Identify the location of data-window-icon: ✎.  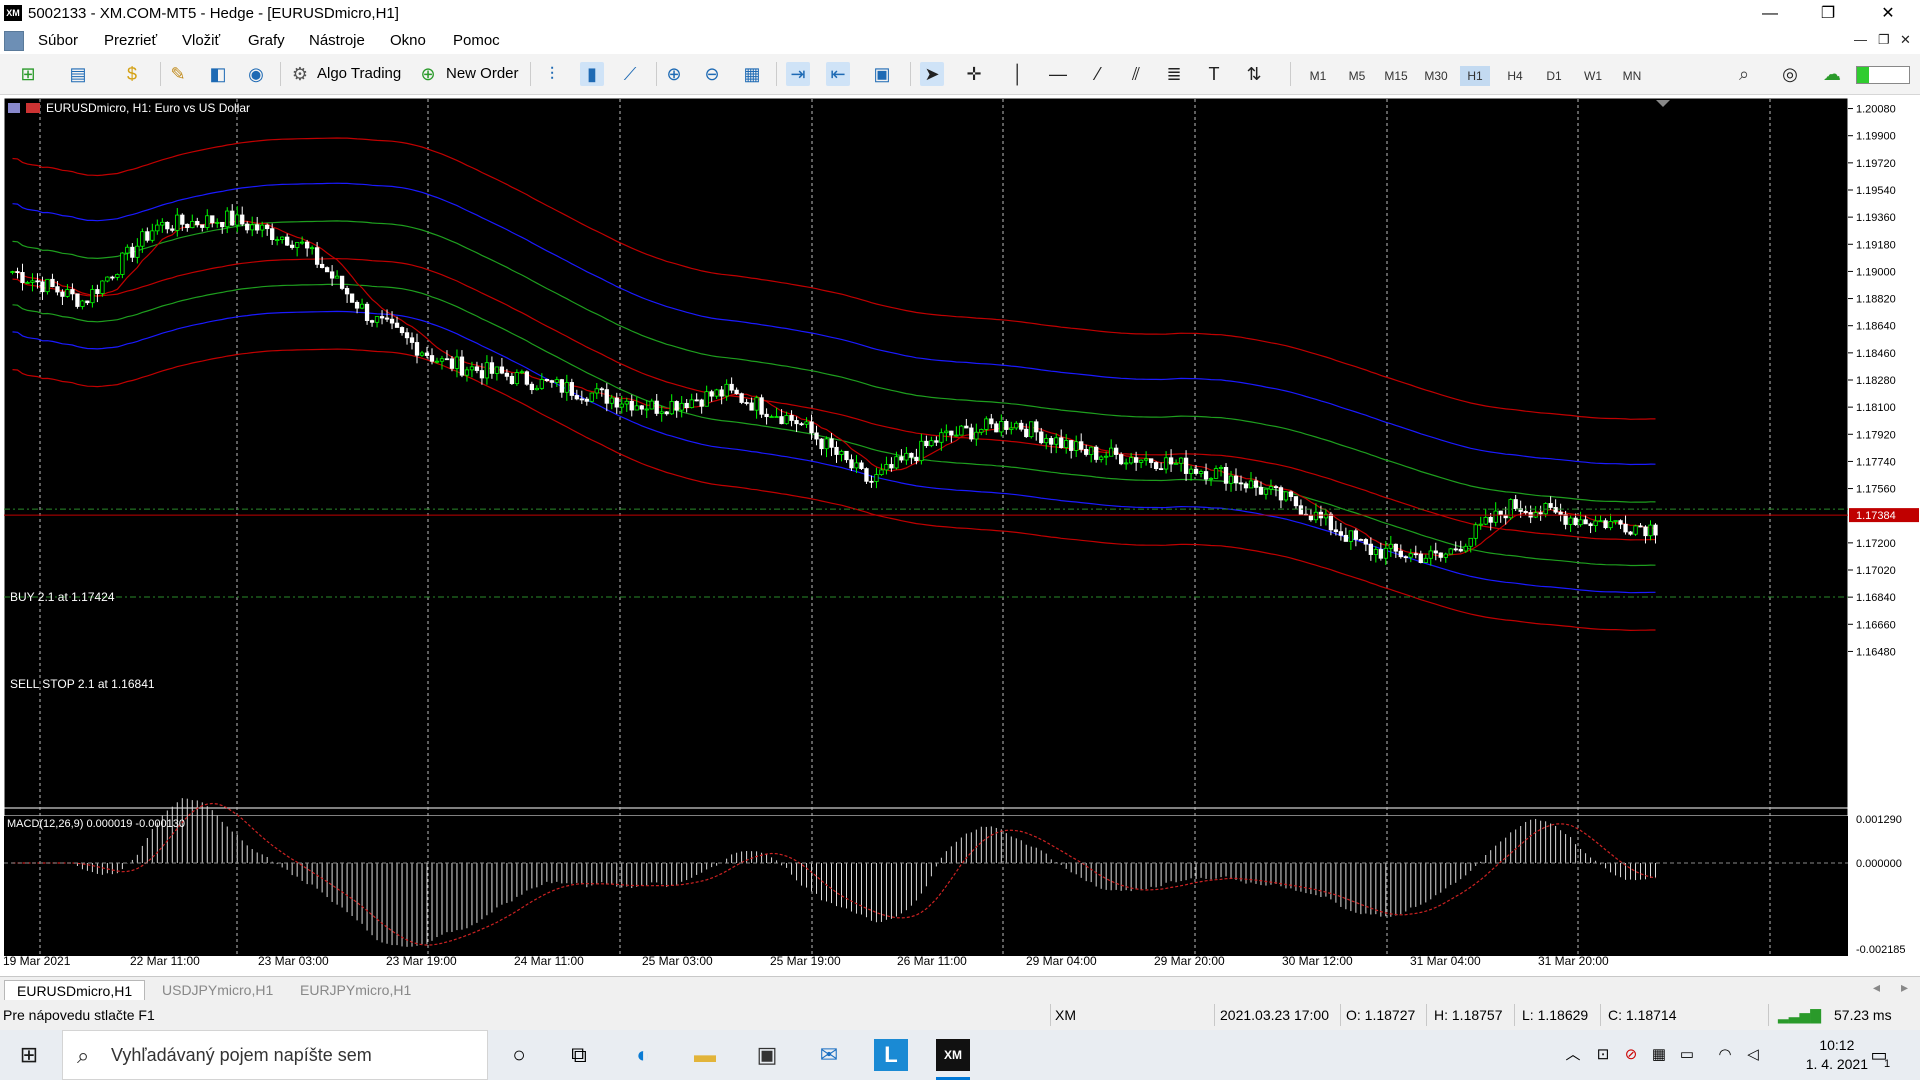
(178, 74).